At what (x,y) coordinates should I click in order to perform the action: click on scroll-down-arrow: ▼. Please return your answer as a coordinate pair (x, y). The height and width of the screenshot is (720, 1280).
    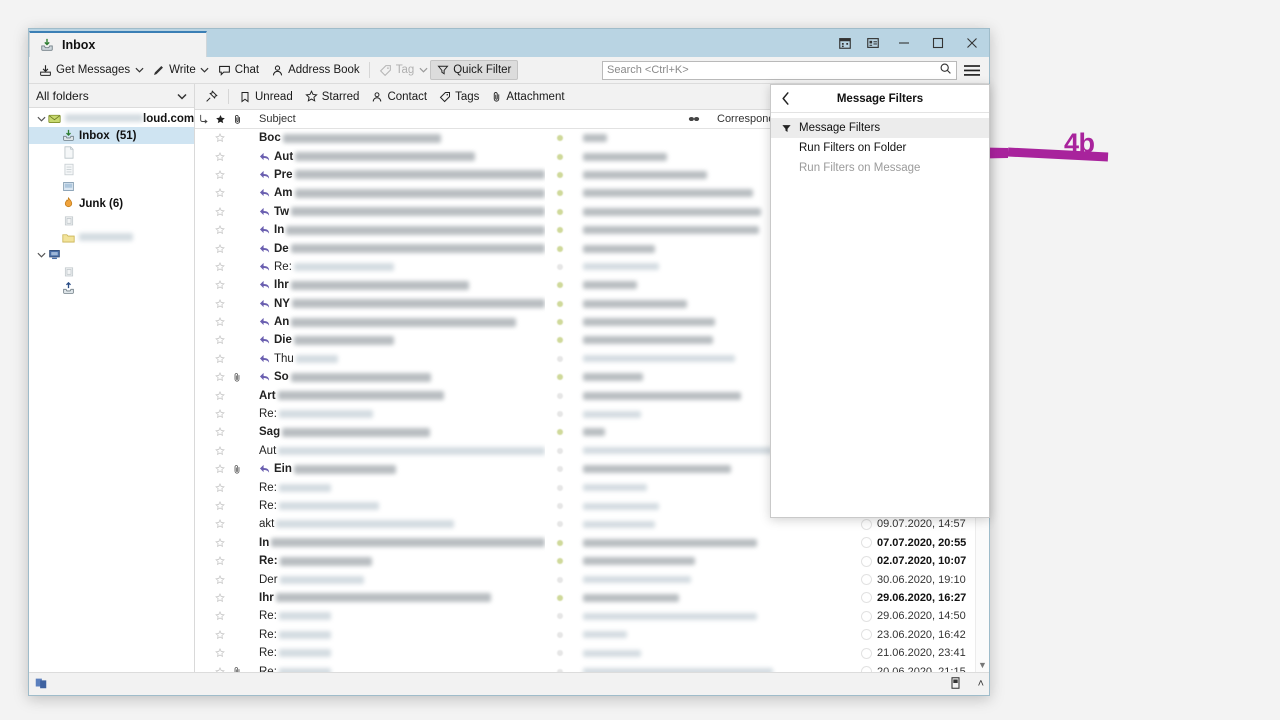
    Looking at the image, I should click on (982, 665).